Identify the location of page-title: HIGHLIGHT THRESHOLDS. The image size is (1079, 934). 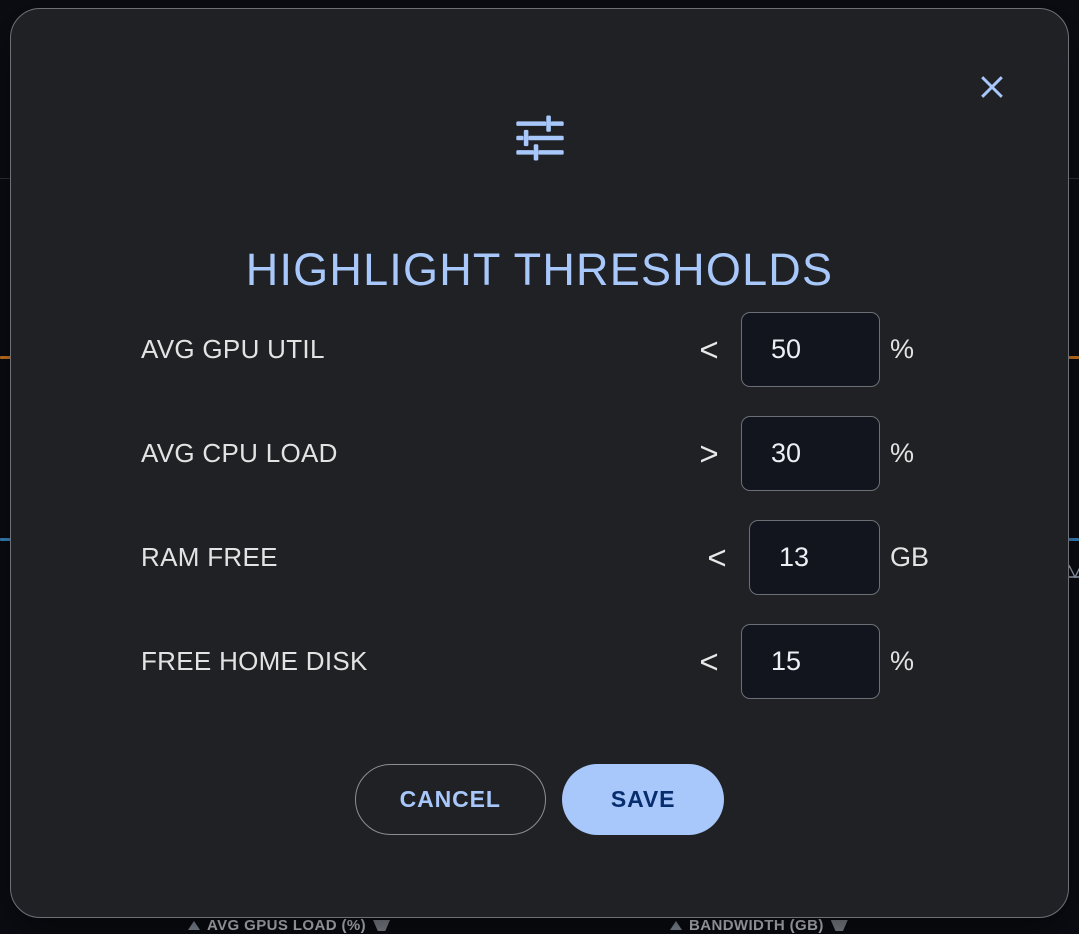
(539, 270).